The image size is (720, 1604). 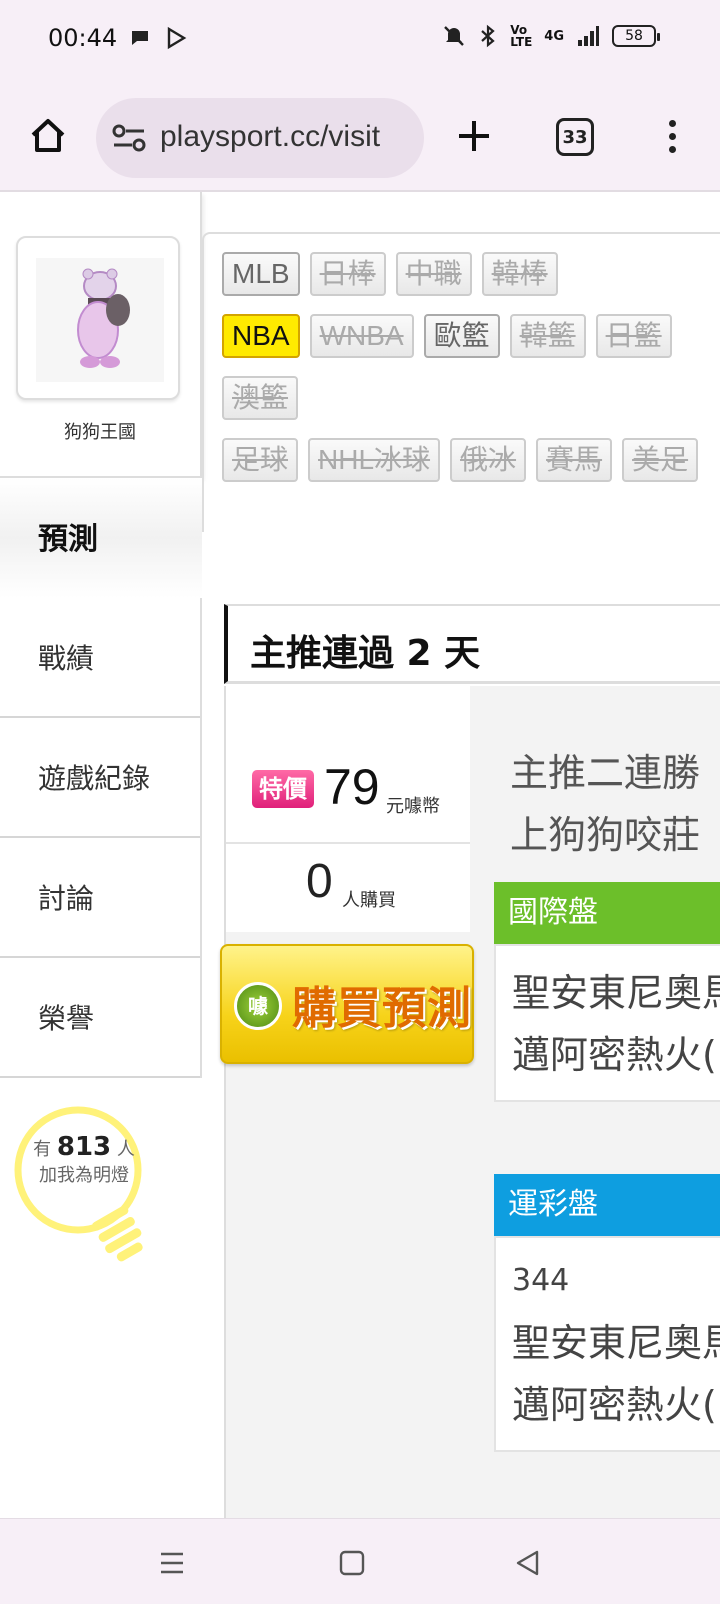 I want to click on follow-caption: 加我為明燈, so click(x=84, y=1175).